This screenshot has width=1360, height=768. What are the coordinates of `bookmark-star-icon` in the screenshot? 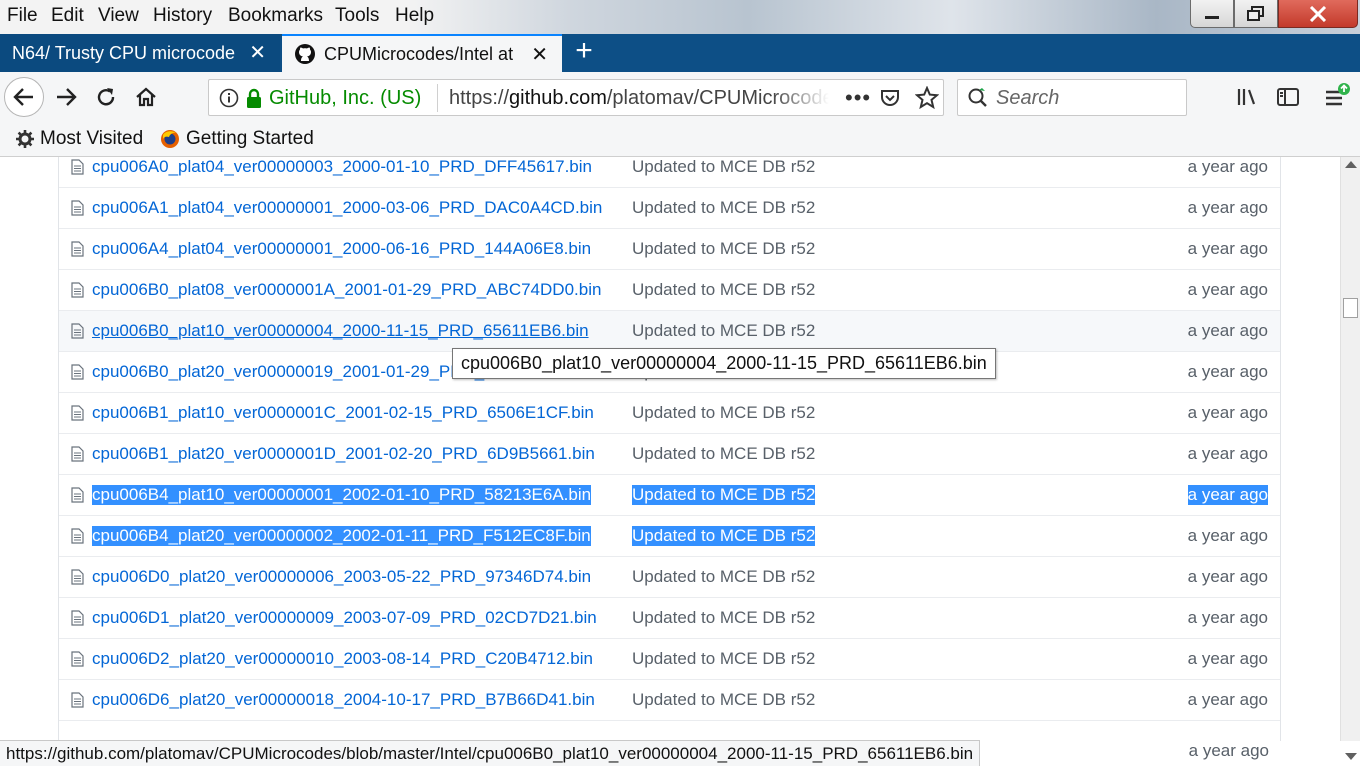 It's located at (927, 98).